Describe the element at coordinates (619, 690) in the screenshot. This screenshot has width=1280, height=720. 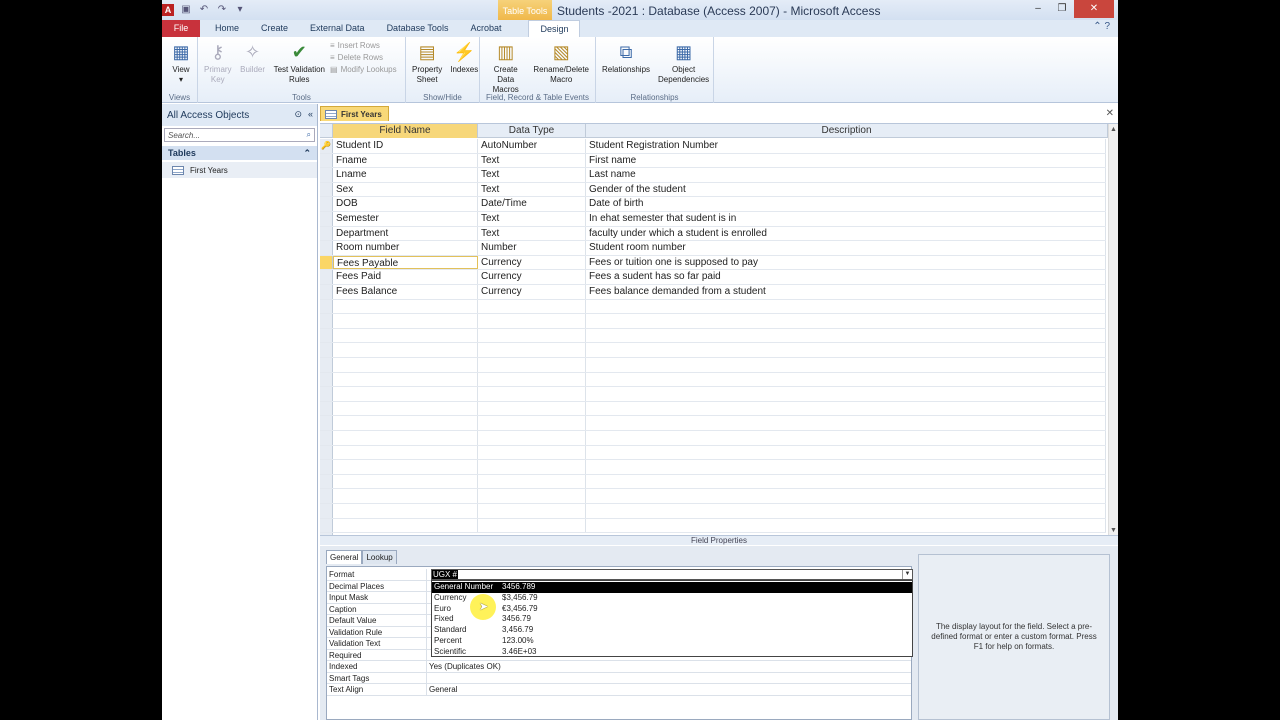
I see `property-row: Text Align General` at that location.